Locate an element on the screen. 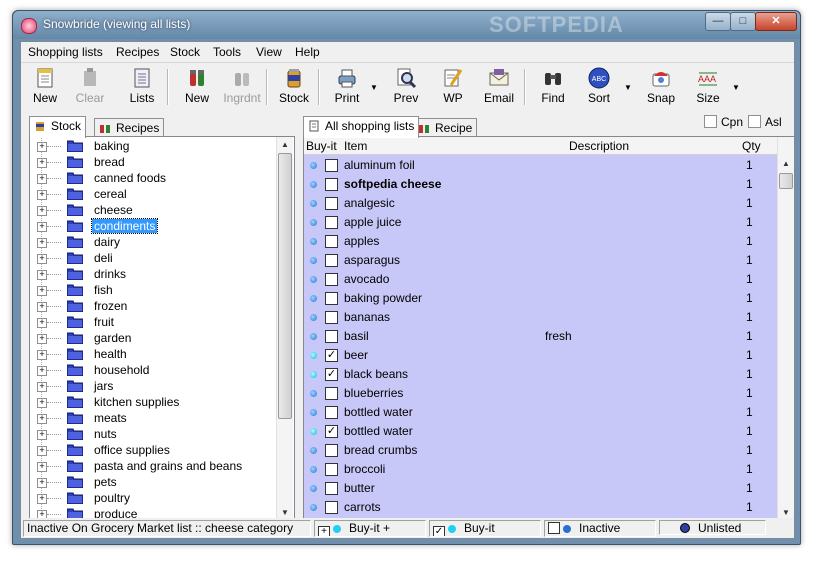 This screenshot has height=565, width=821. snap-button: Snap is located at coordinates (661, 87).